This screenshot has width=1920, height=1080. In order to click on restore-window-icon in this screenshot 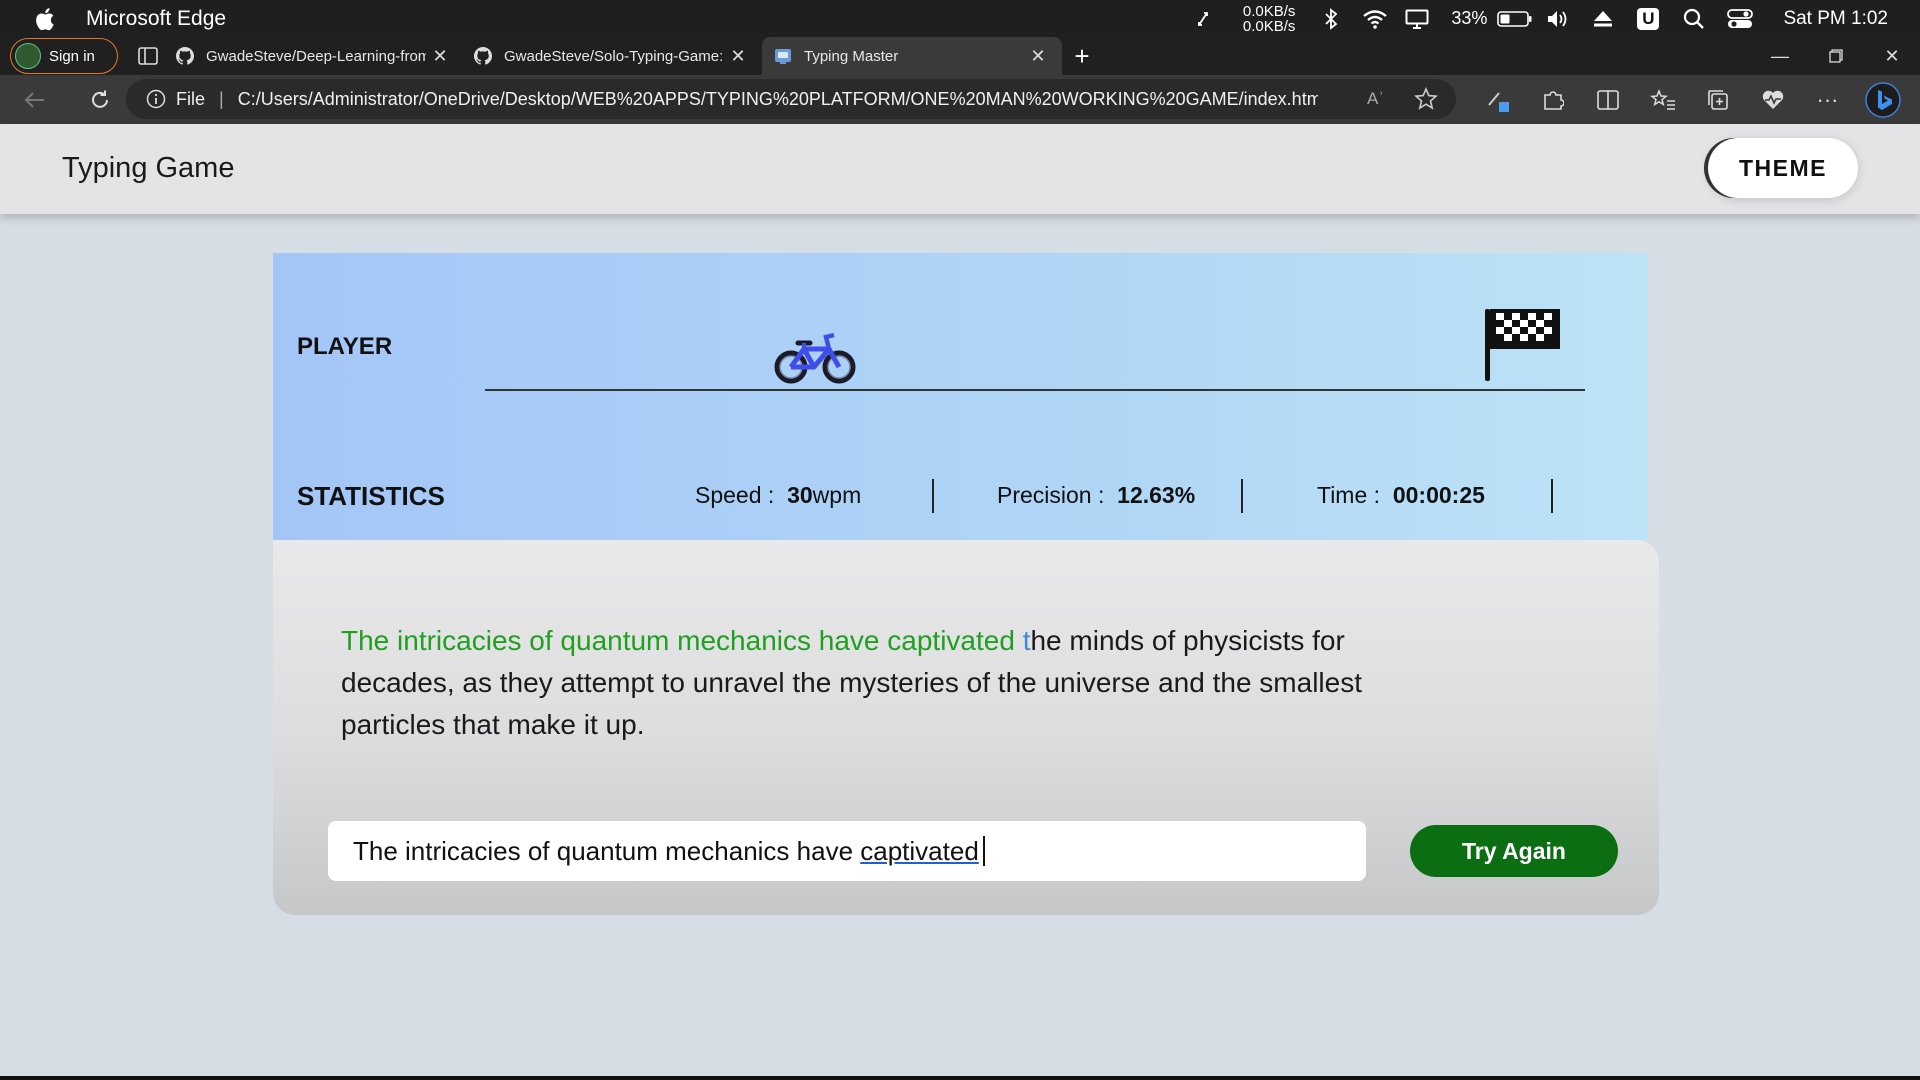, I will do `click(1836, 56)`.